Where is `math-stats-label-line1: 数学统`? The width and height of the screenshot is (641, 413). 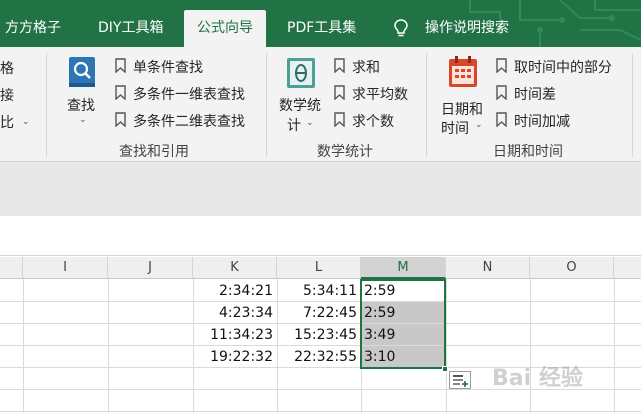
math-stats-label-line1: 数学统 is located at coordinates (300, 106).